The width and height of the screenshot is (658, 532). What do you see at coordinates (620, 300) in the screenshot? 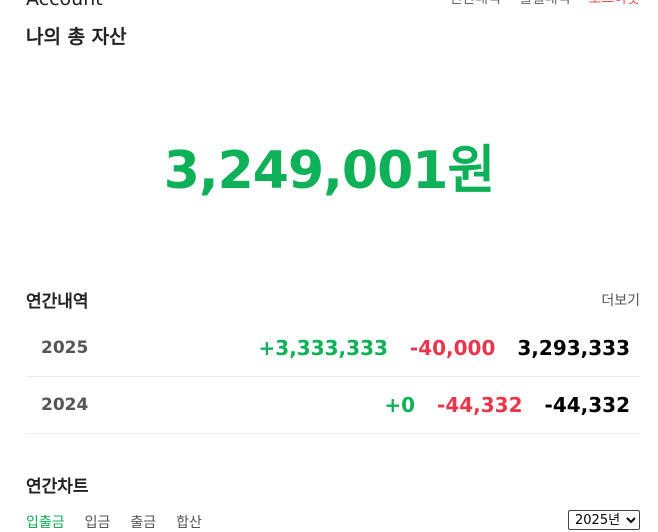
I see `more-link: 더보기` at bounding box center [620, 300].